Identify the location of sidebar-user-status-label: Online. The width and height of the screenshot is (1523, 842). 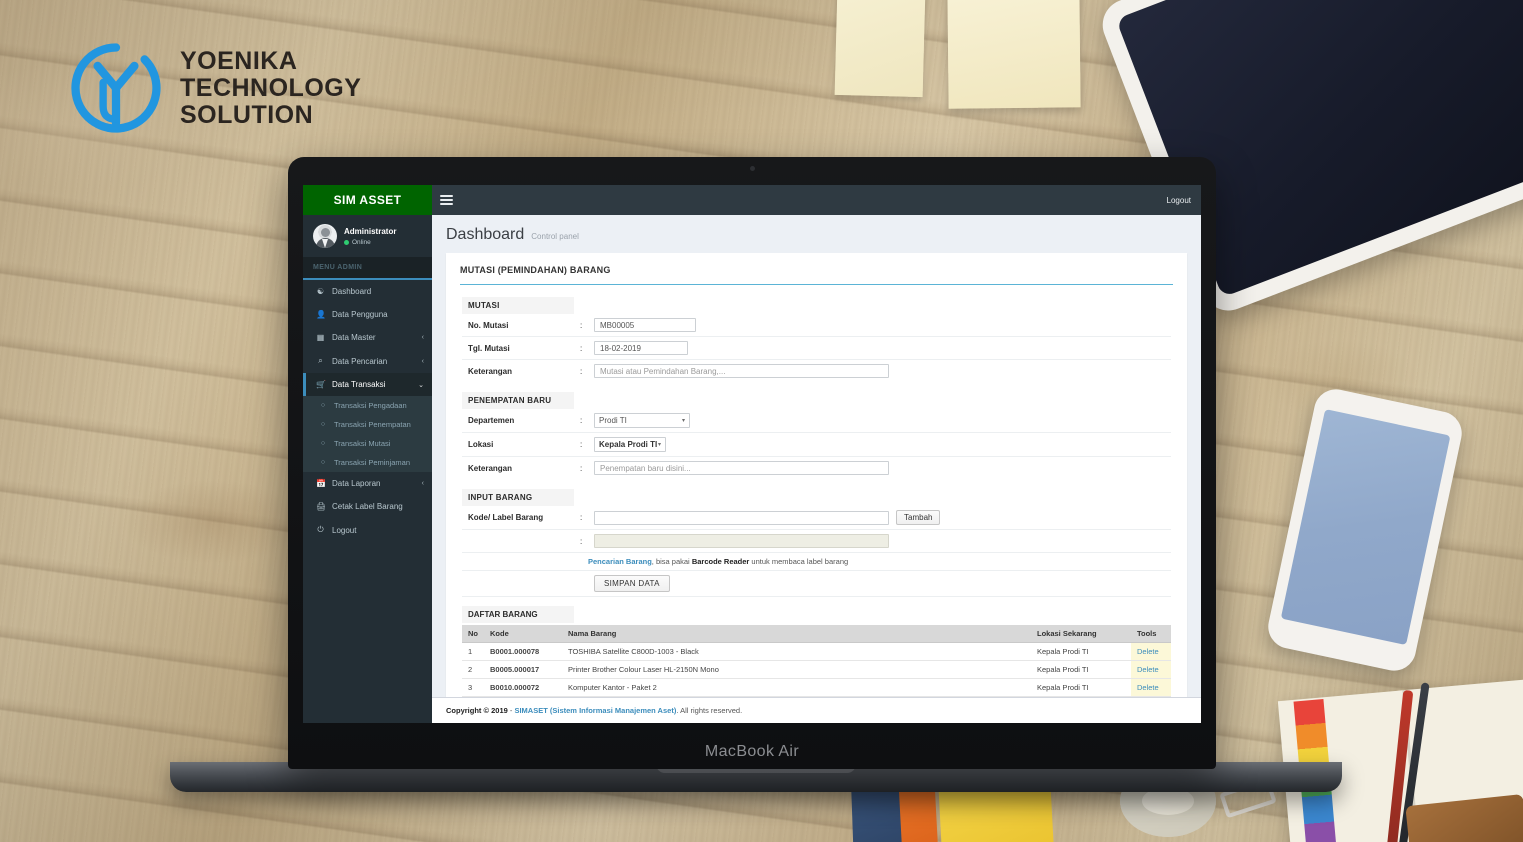
(361, 242).